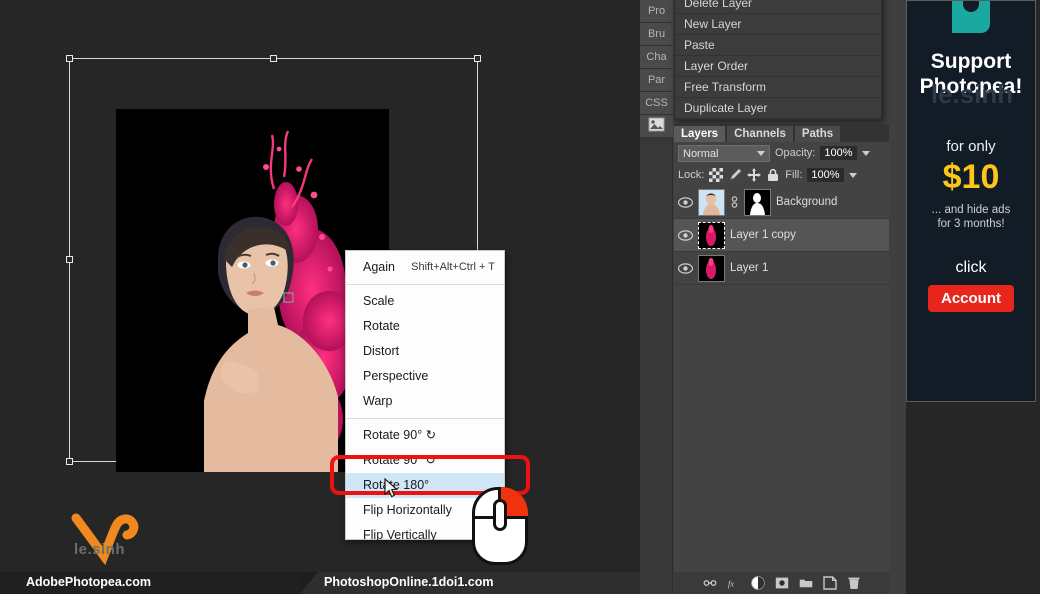  Describe the element at coordinates (971, 217) in the screenshot. I see `ad-subtext: ... and hide ads for 3 months!` at that location.